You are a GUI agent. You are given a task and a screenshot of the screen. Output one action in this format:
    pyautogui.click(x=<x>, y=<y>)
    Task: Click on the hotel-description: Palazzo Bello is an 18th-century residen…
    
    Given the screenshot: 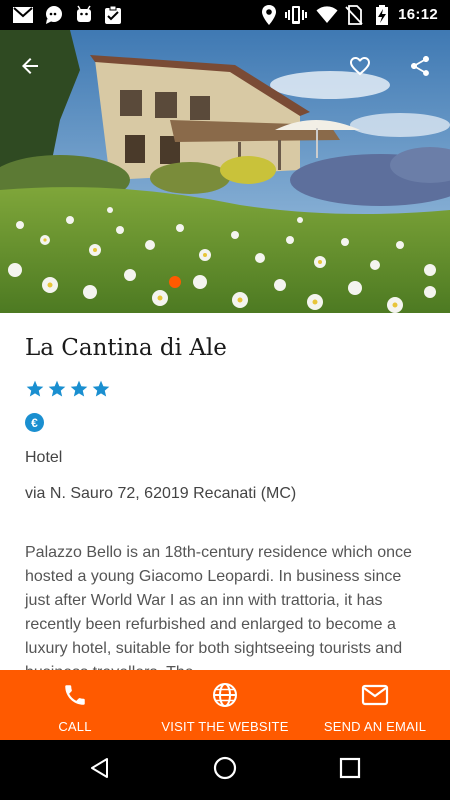 What is the action you would take?
    pyautogui.click(x=218, y=607)
    